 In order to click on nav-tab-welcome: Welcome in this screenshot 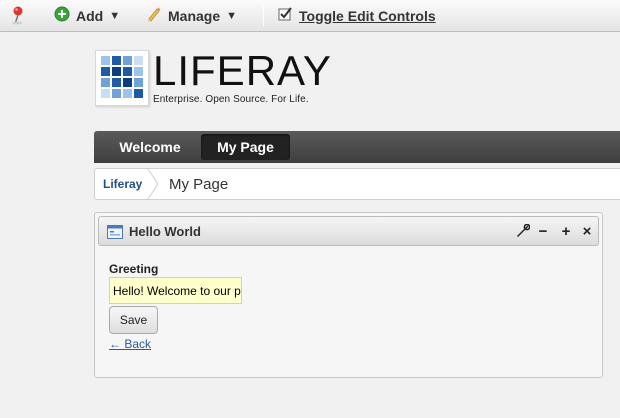, I will do `click(150, 147)`.